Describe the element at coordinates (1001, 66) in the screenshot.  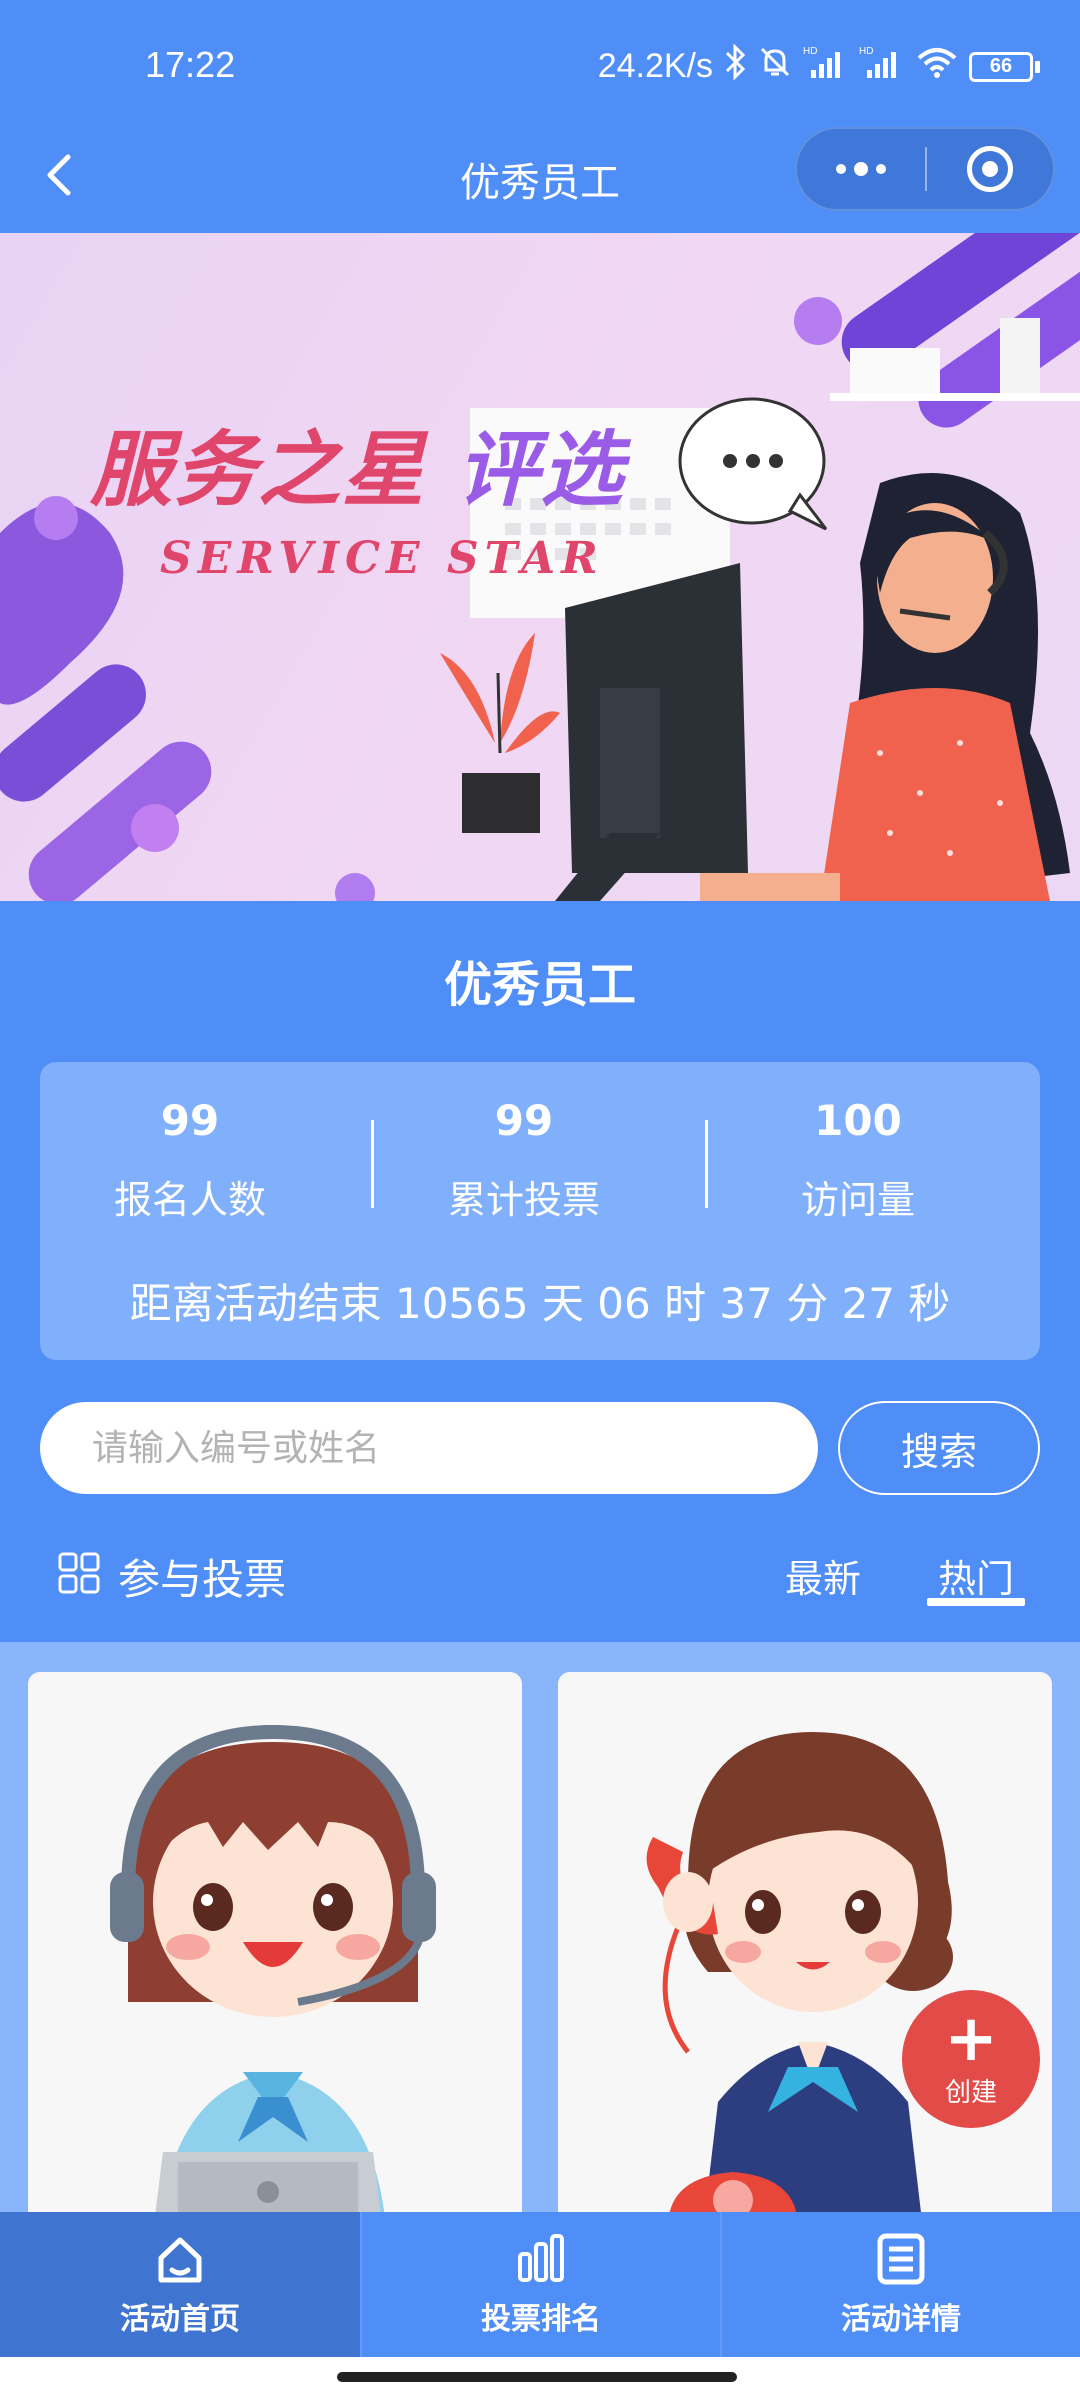
I see `battery-level: 66` at that location.